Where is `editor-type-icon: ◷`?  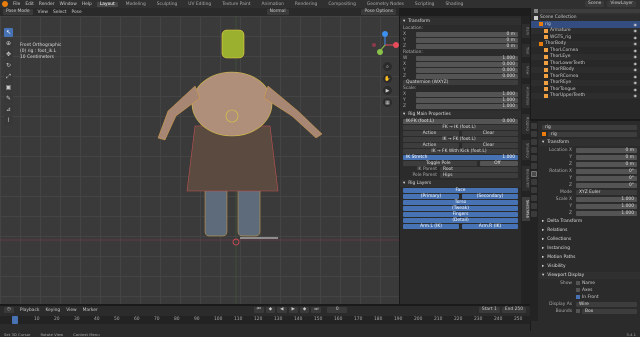
editor-type-icon: ◷ is located at coordinates (9, 310).